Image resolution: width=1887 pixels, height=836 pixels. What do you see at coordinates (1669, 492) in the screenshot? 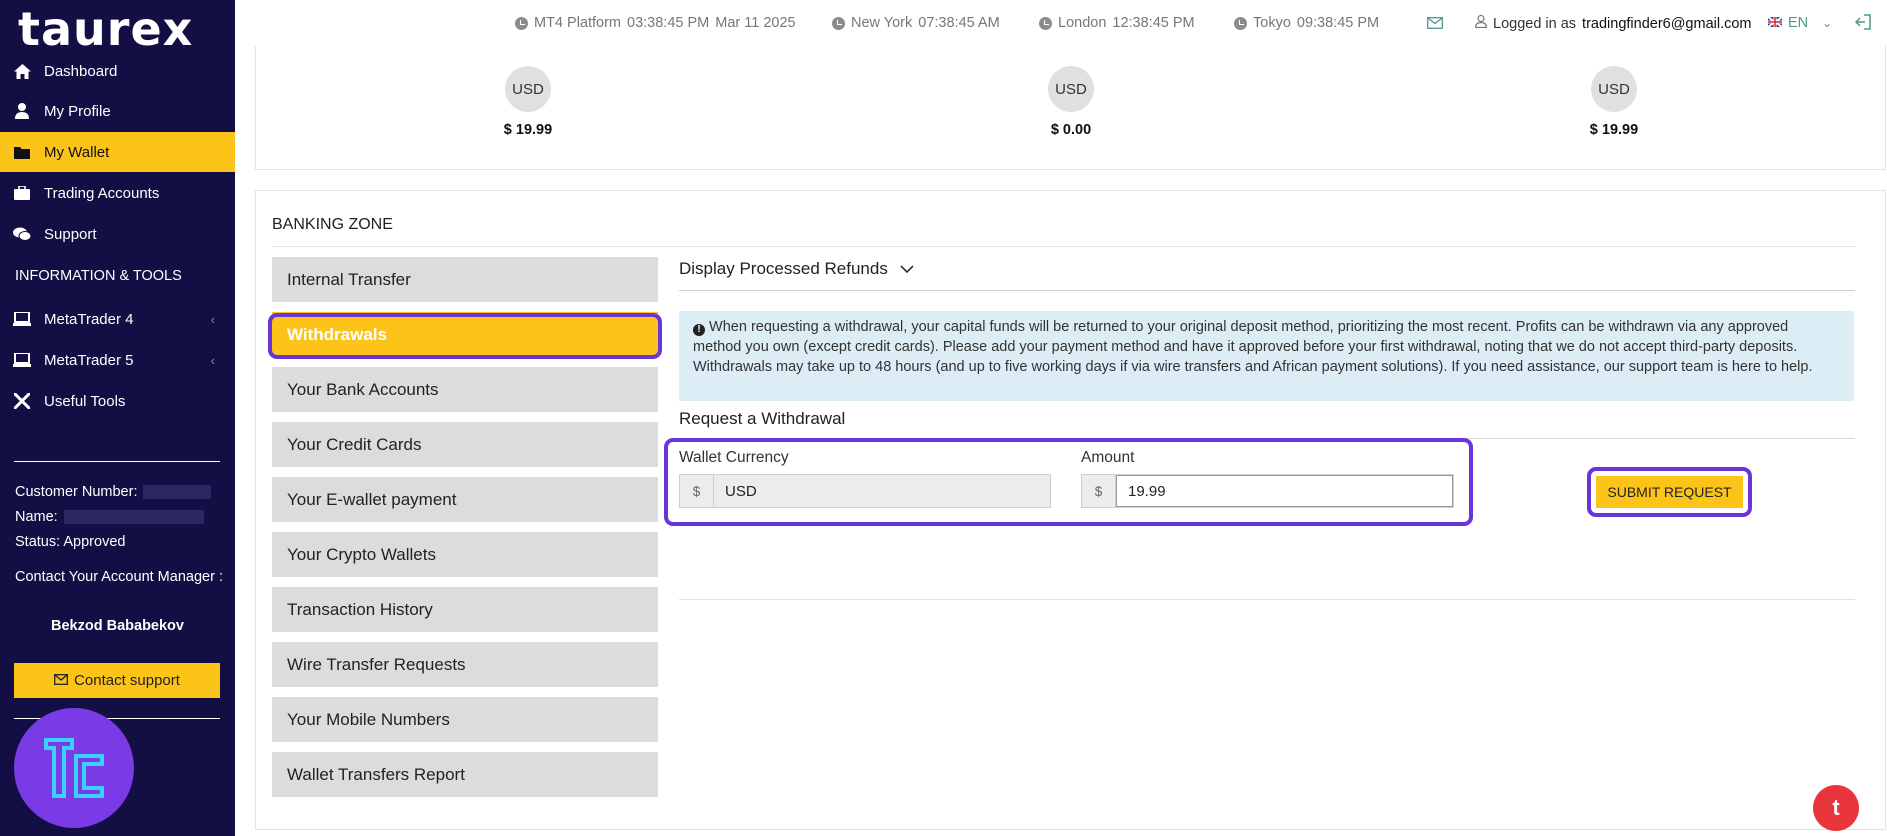
I see `submit-request-button: SUBMIT REQUEST` at bounding box center [1669, 492].